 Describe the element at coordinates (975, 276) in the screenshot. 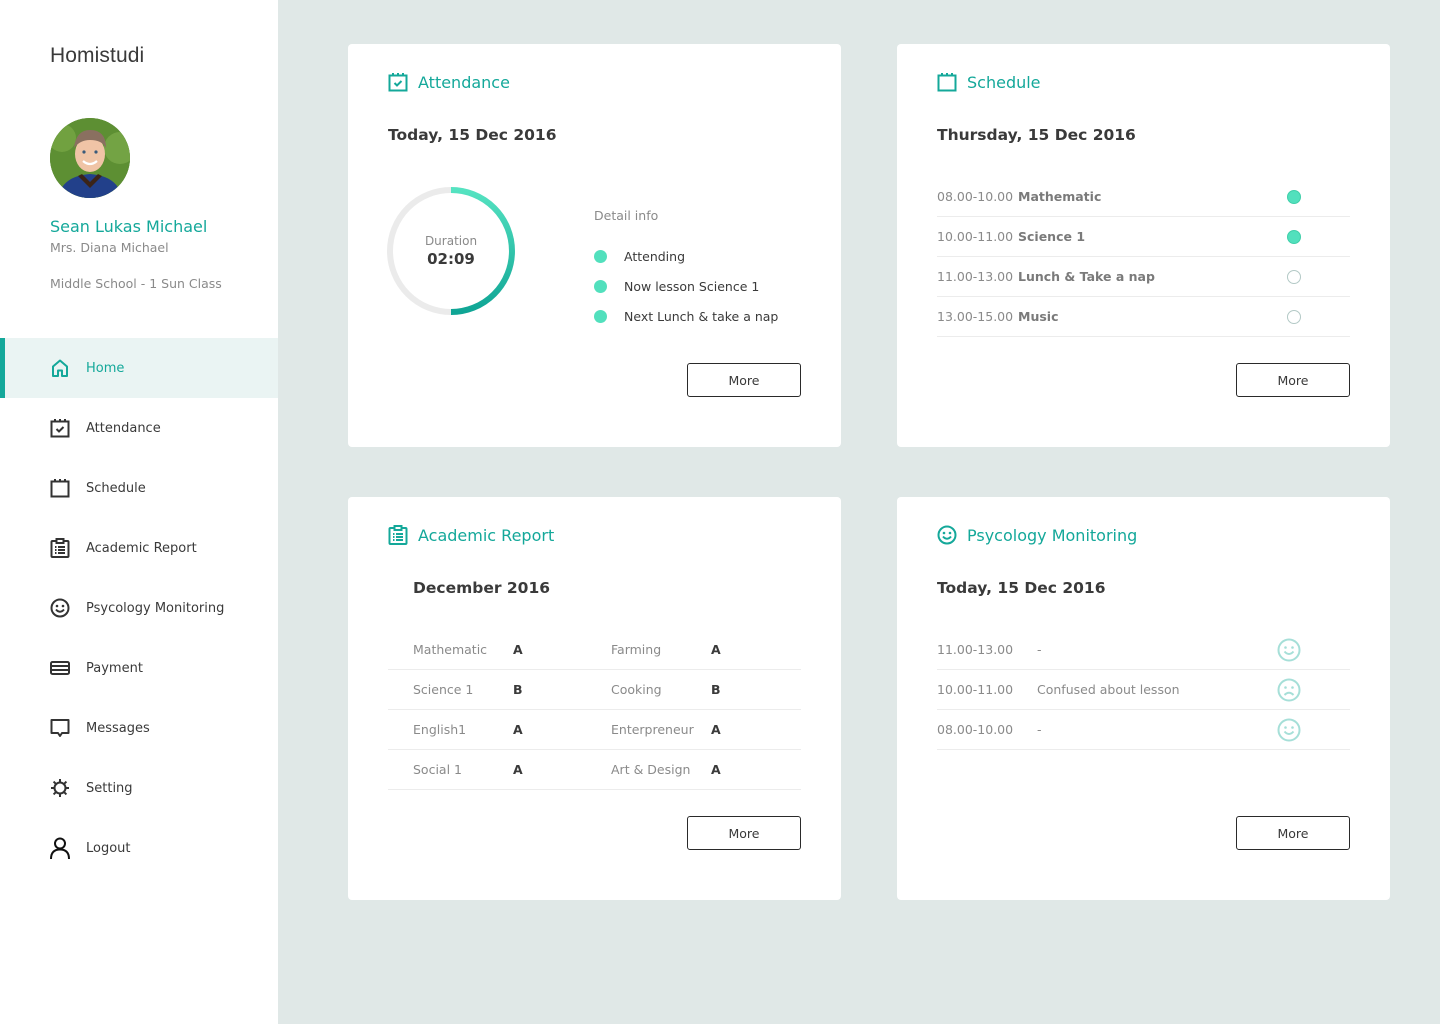

I see `schedule-time: 11.00-13.00` at that location.